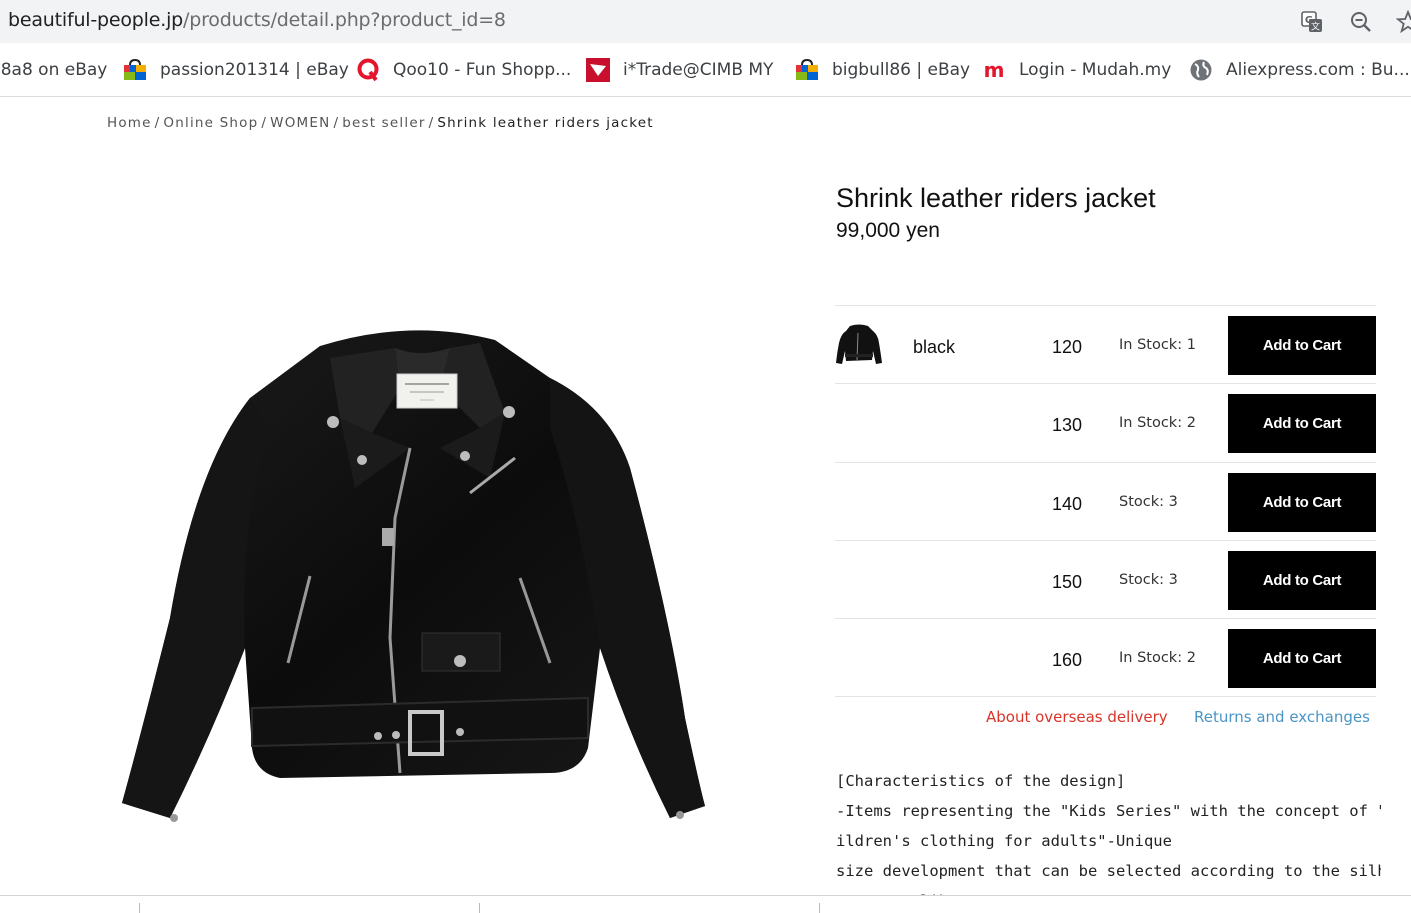 The image size is (1411, 913). I want to click on variant-size: 160, so click(1067, 660).